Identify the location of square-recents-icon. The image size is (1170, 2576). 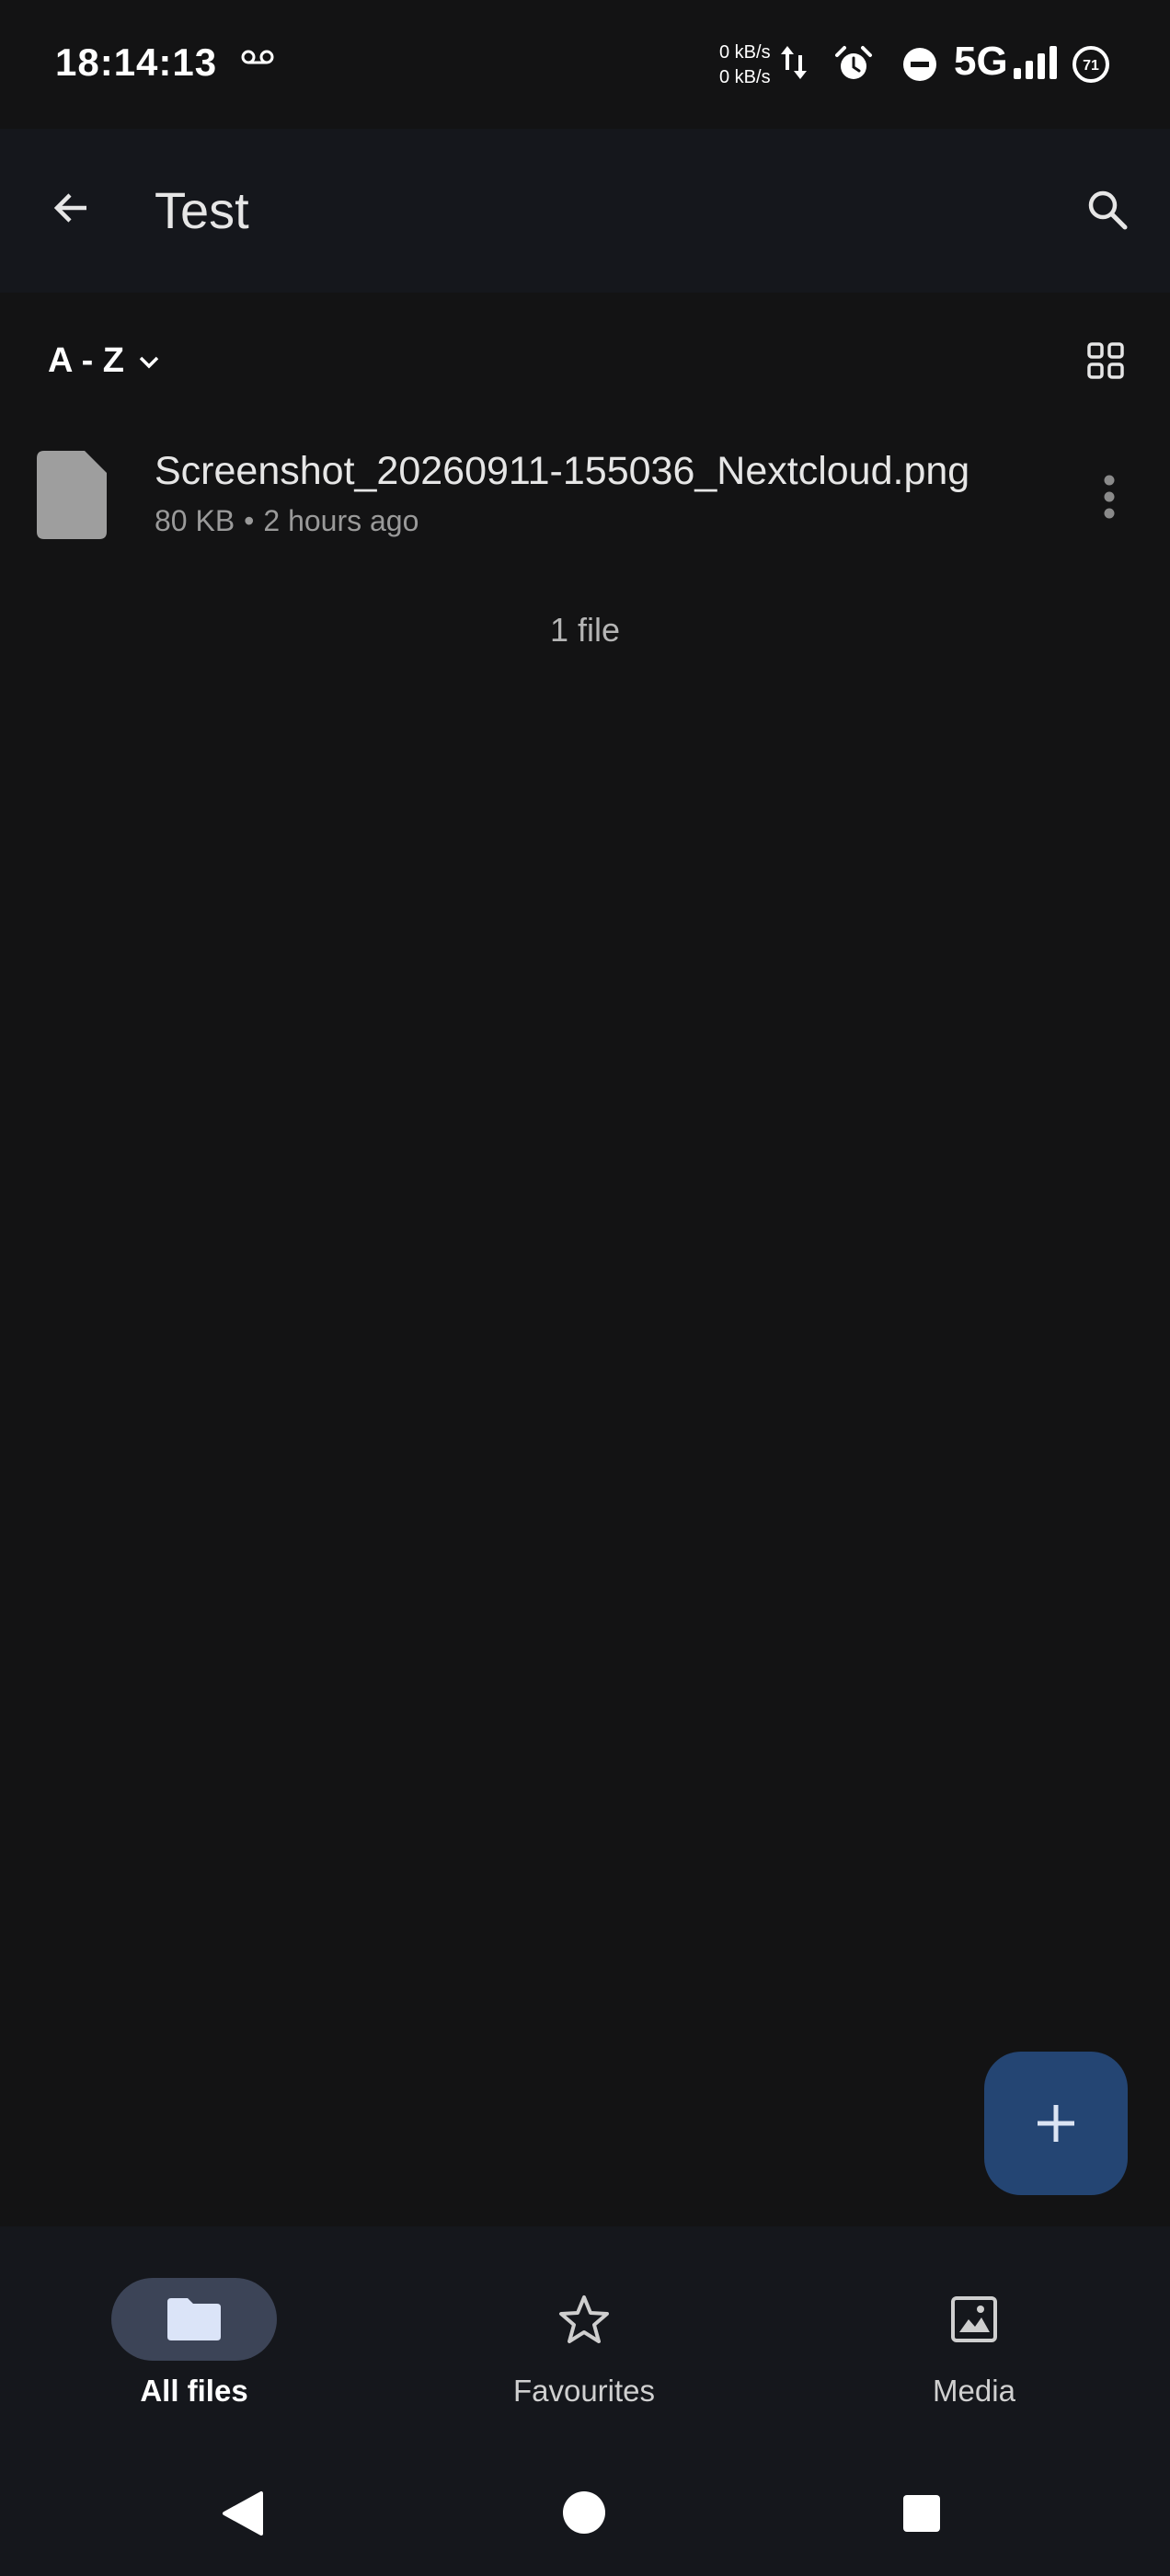
(921, 2513).